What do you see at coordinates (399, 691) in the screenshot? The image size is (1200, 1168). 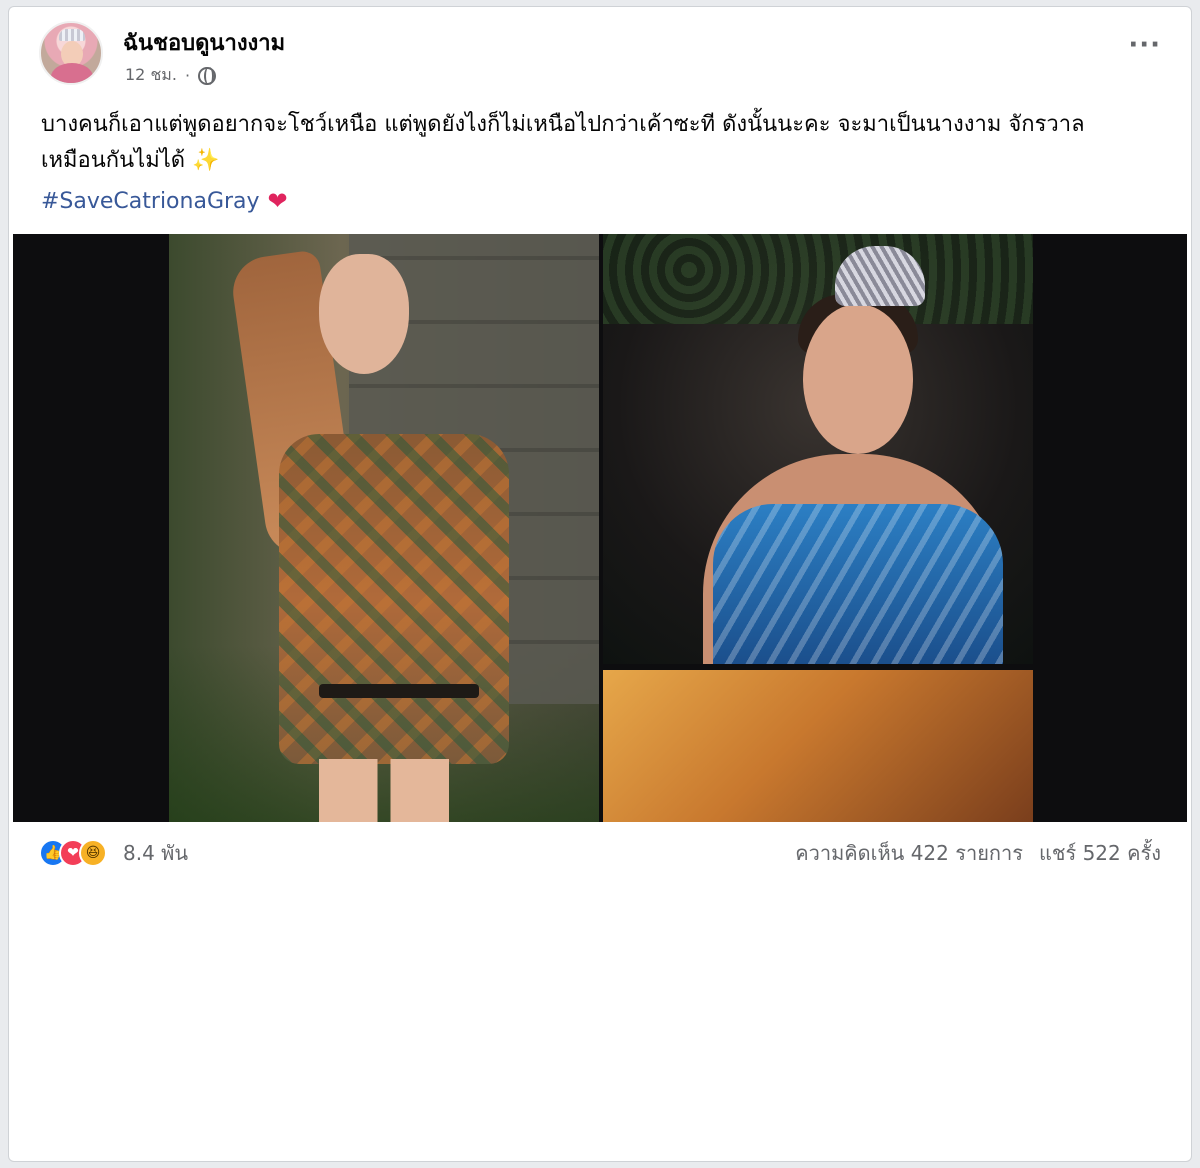 I see `belt` at bounding box center [399, 691].